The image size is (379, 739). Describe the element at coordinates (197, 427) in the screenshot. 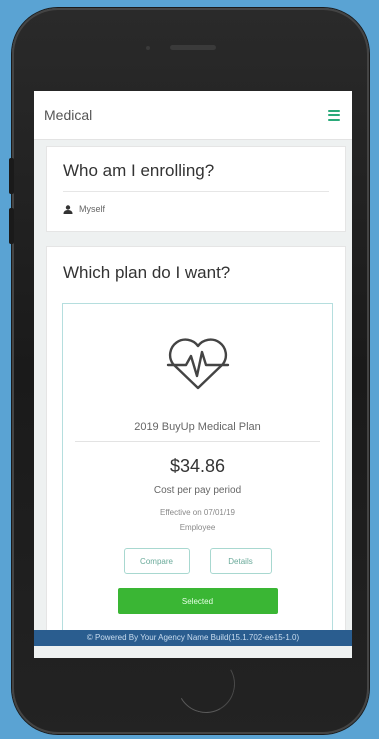

I see `plan-name: 2019 BuyUp Medical Plan` at that location.